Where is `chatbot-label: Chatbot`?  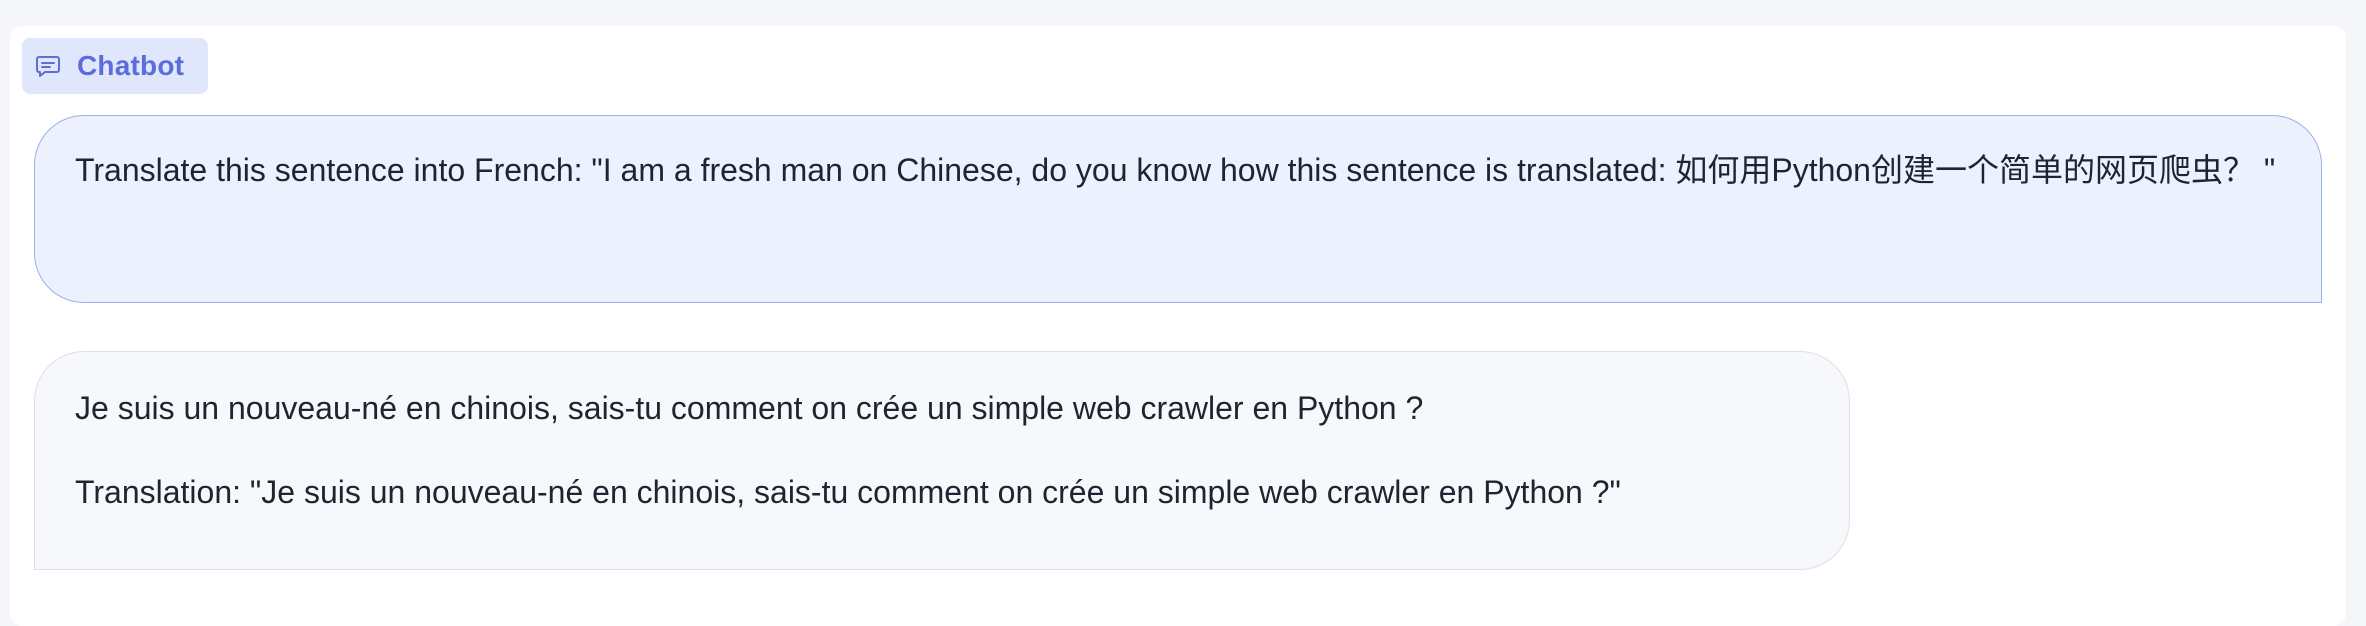 chatbot-label: Chatbot is located at coordinates (131, 65).